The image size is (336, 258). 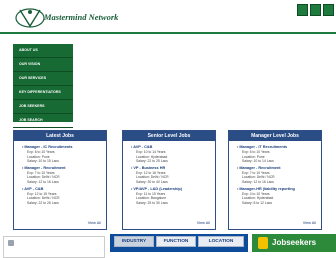 I want to click on header-divider, so click(x=168, y=33).